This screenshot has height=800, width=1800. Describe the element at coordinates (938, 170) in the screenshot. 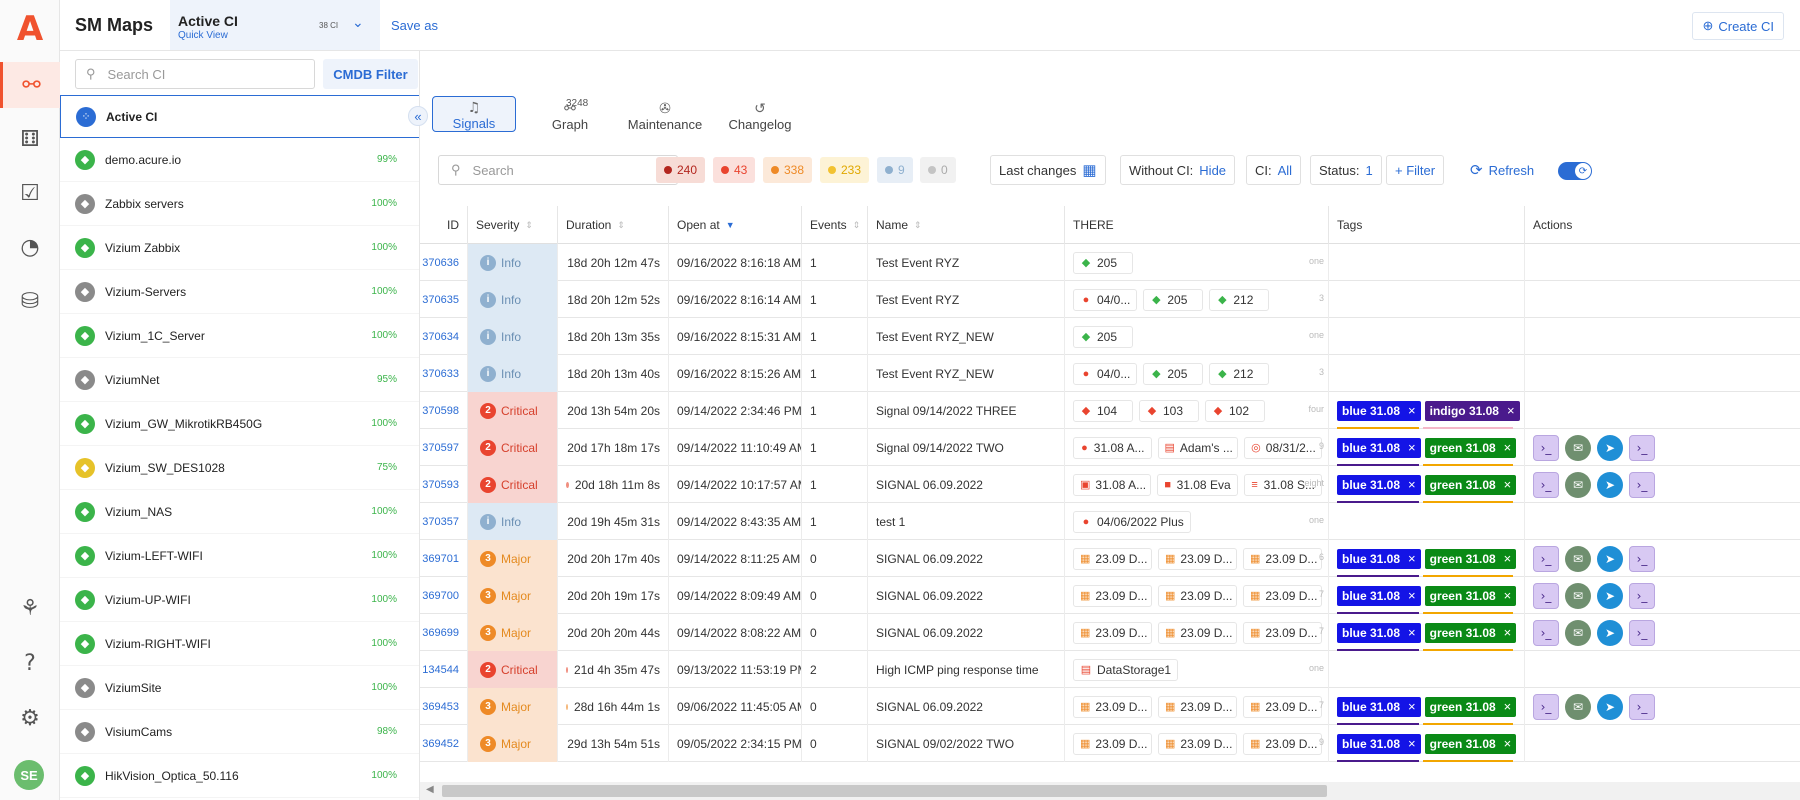

I see `severity-count-chip: 0` at that location.